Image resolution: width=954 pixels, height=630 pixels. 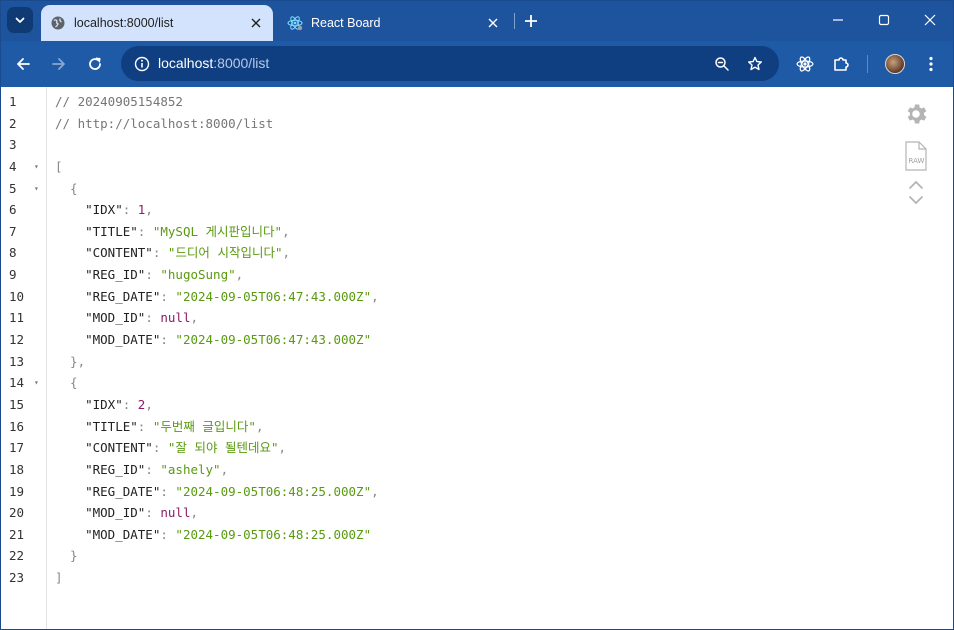 What do you see at coordinates (164, 124) in the screenshot?
I see `code-text: // http://localhost:8000/list` at bounding box center [164, 124].